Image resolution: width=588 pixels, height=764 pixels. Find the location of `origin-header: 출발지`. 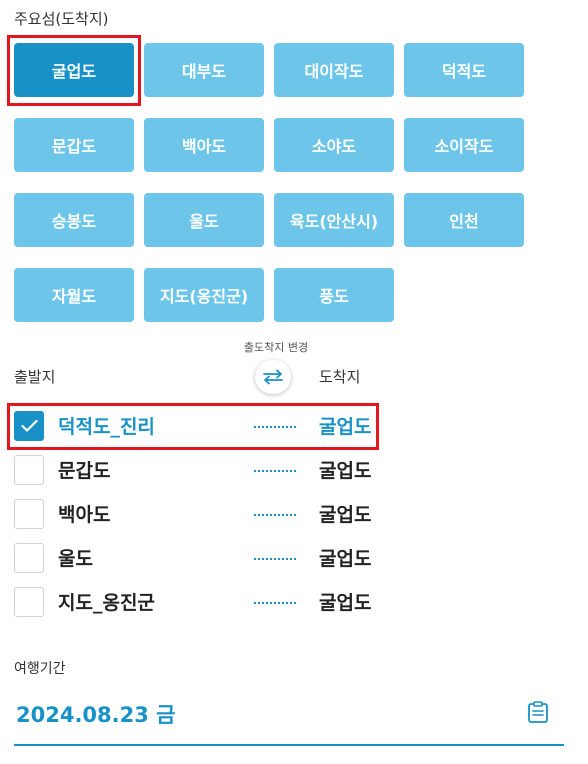

origin-header: 출발지 is located at coordinates (35, 377).